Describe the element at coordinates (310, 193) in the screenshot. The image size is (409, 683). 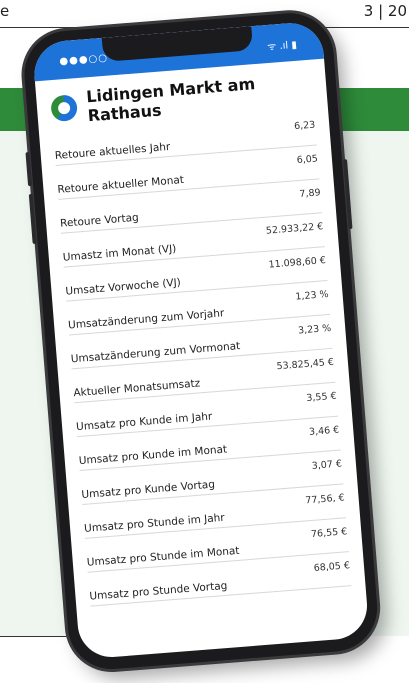
I see `kpi-value: 7,89` at that location.